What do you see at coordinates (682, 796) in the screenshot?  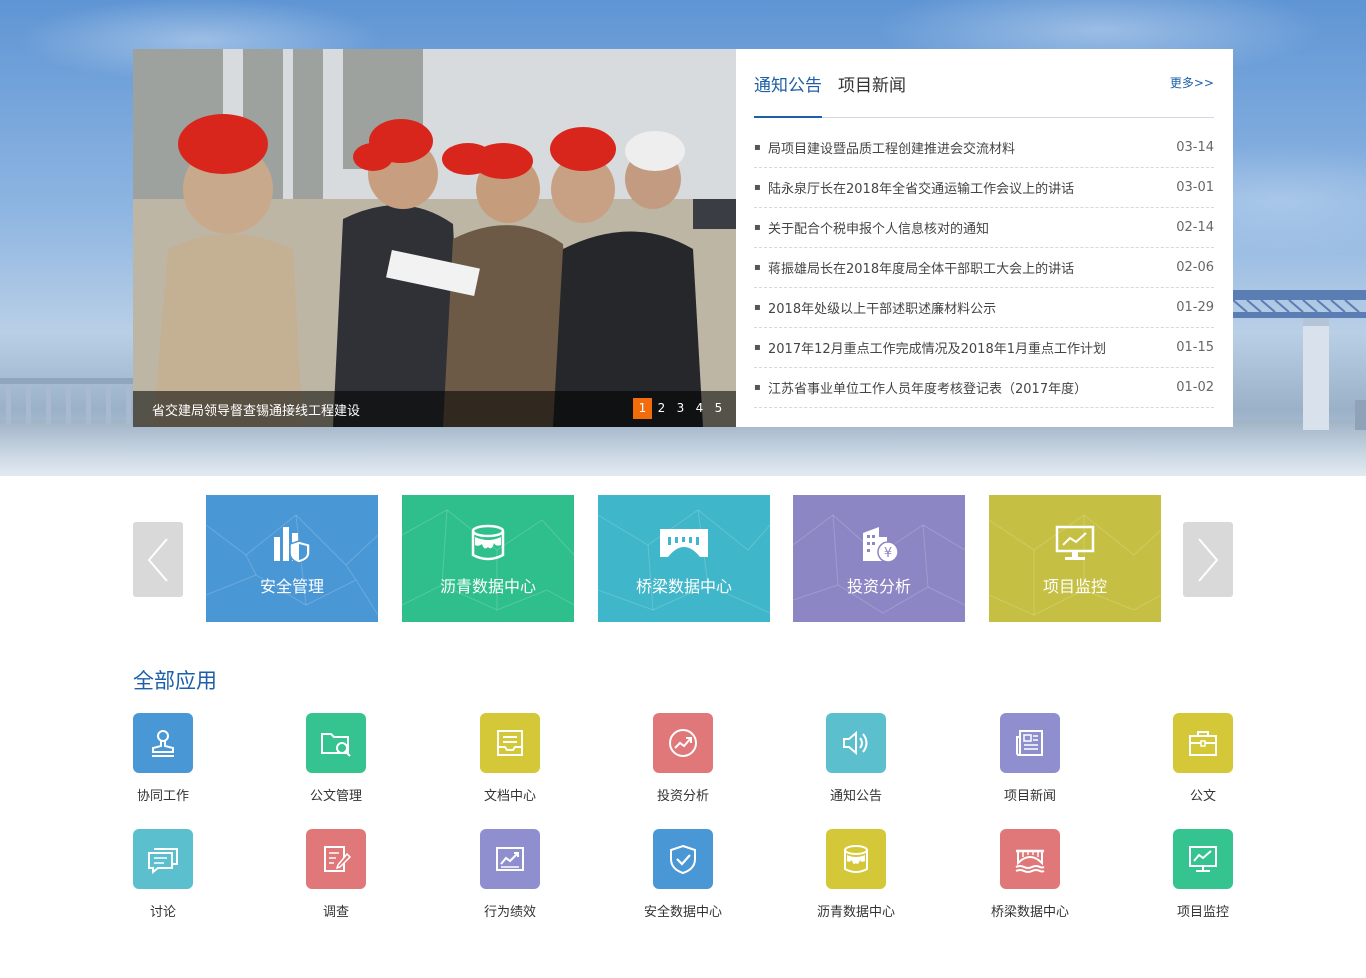 I see `app-label: 投资分析` at bounding box center [682, 796].